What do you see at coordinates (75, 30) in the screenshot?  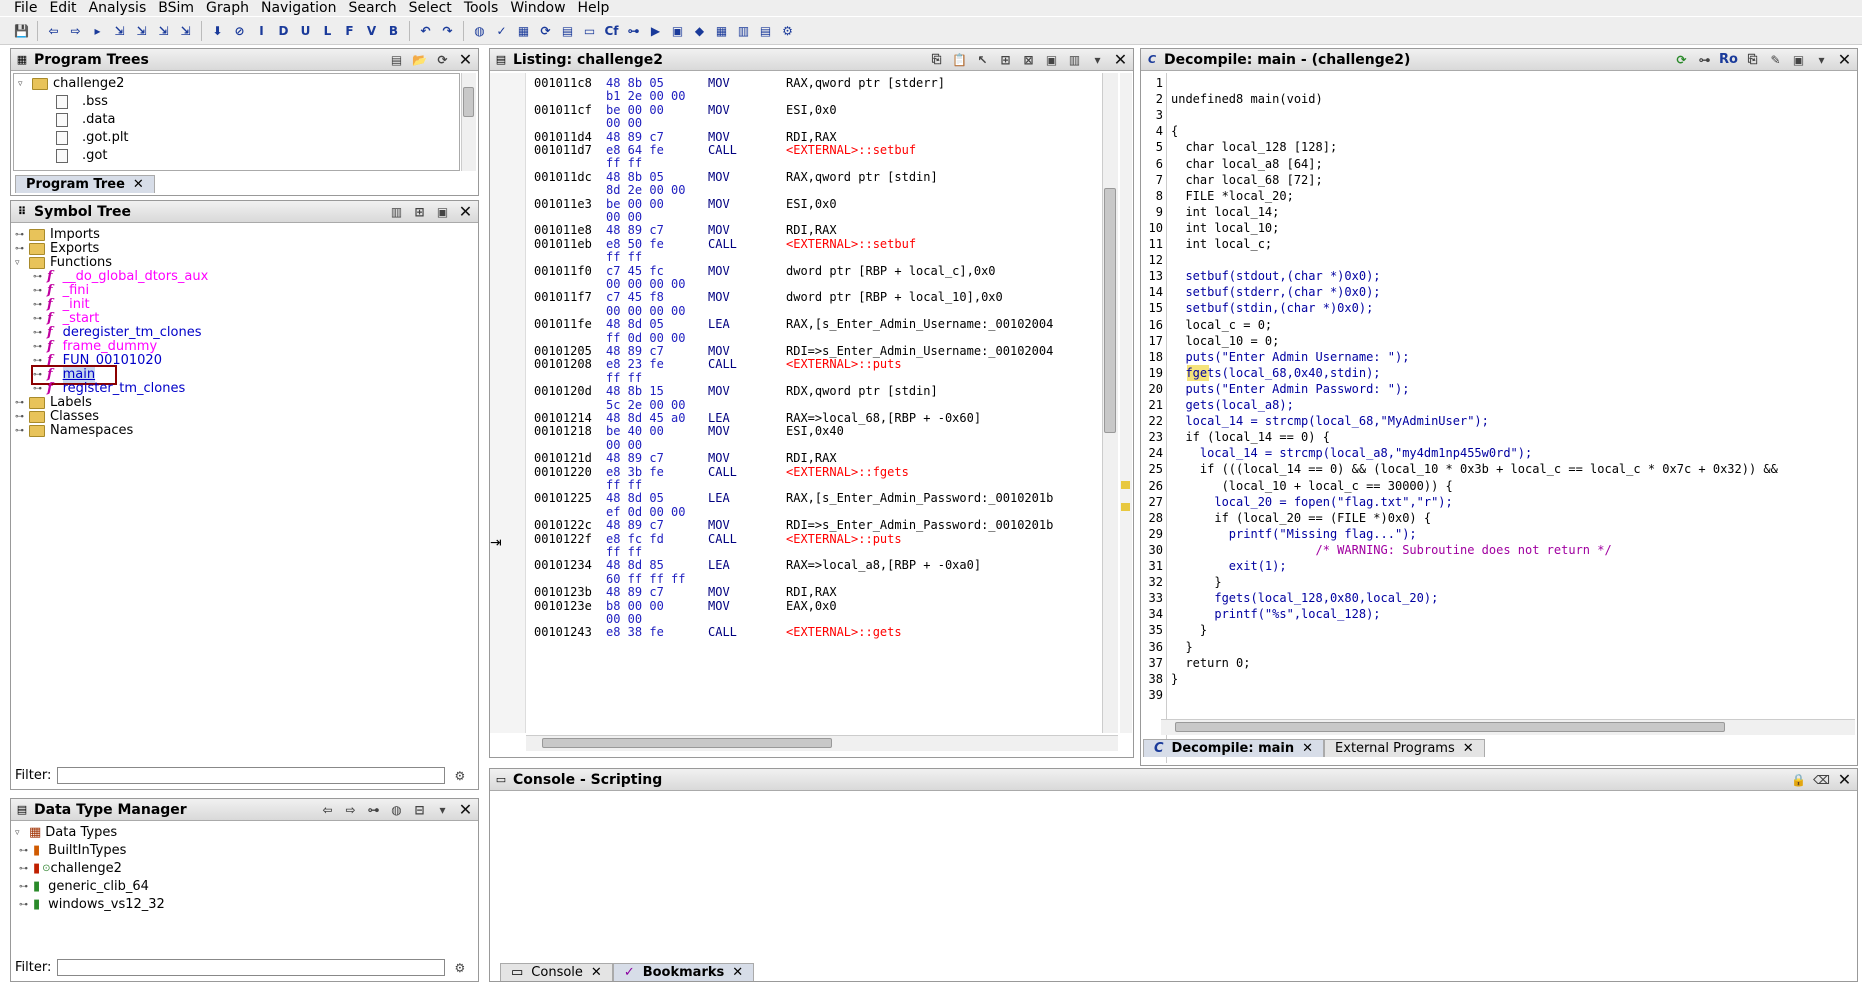 I see `forward-icon: ⇨` at bounding box center [75, 30].